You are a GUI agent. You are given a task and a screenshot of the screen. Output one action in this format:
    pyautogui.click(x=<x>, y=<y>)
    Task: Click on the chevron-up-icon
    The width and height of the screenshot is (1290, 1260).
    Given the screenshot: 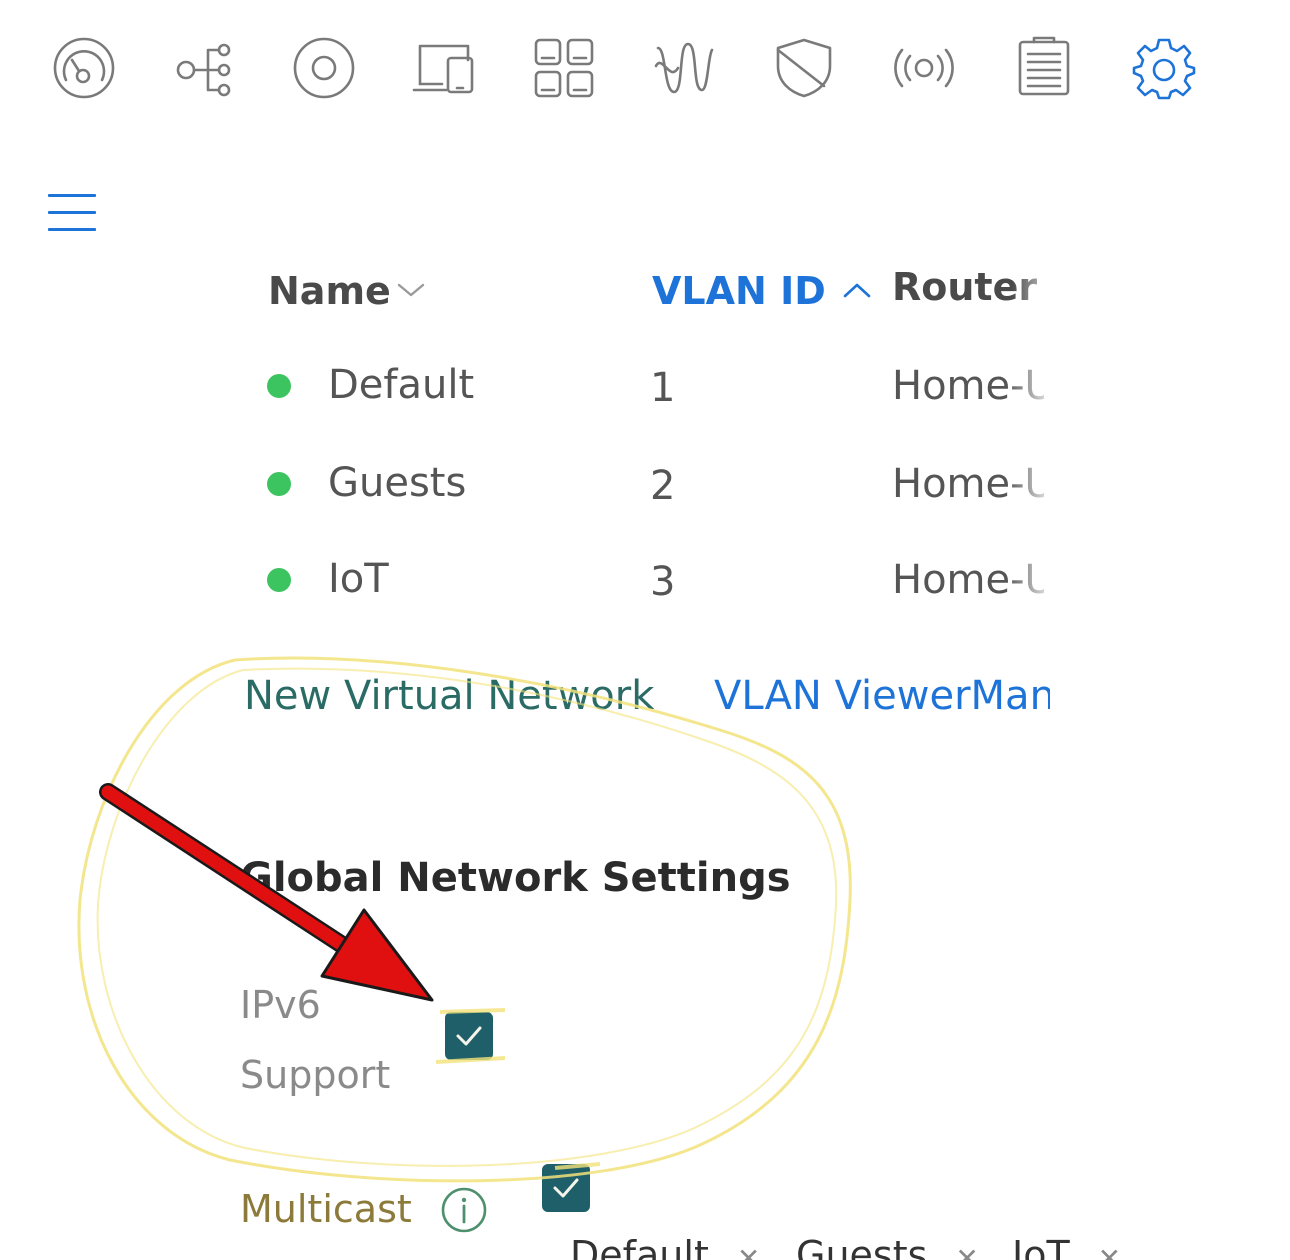 What is the action you would take?
    pyautogui.click(x=857, y=290)
    